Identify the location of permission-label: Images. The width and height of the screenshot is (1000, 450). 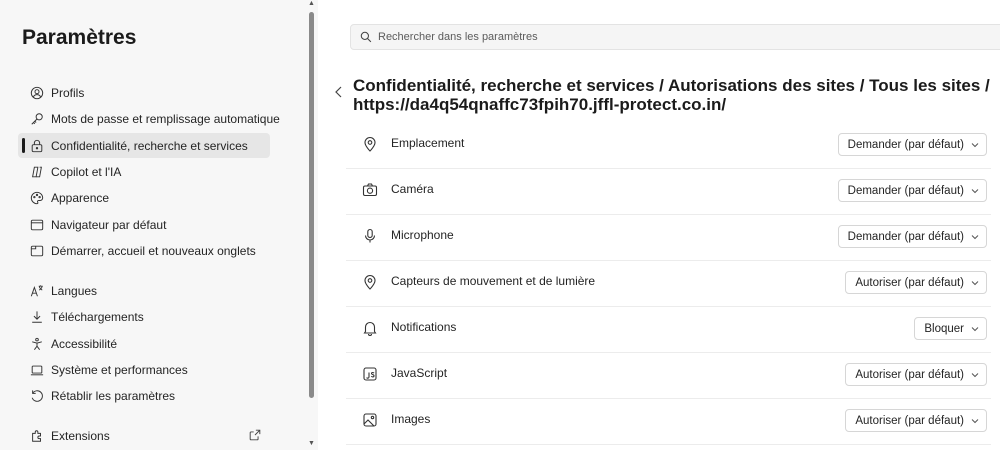
(411, 419).